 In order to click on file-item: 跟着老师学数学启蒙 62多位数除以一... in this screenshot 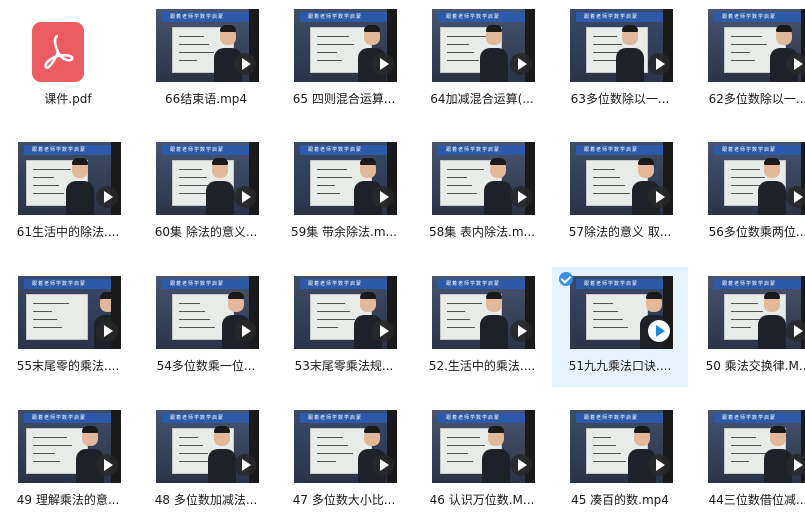, I will do `click(747, 60)`.